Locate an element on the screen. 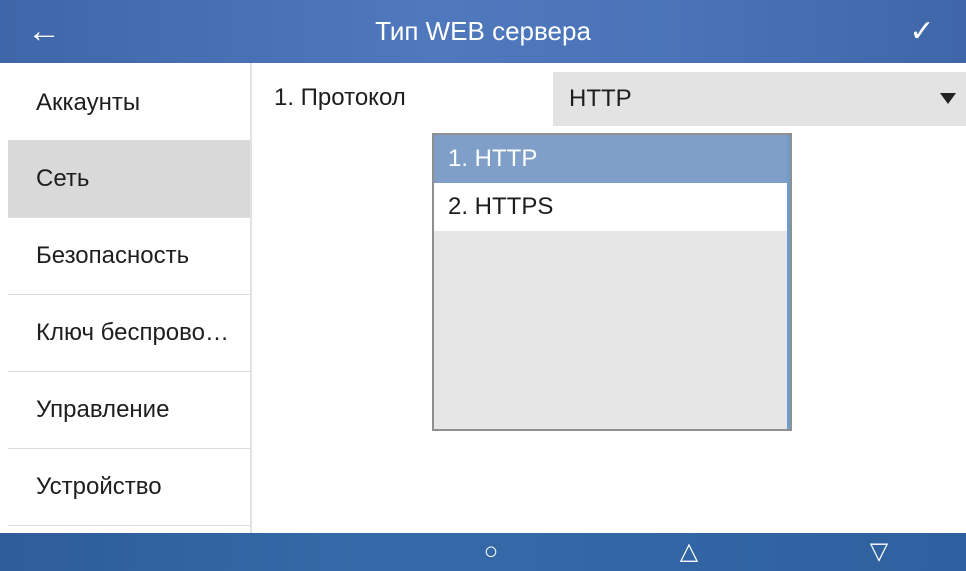  sidebar-divider is located at coordinates (251, 298).